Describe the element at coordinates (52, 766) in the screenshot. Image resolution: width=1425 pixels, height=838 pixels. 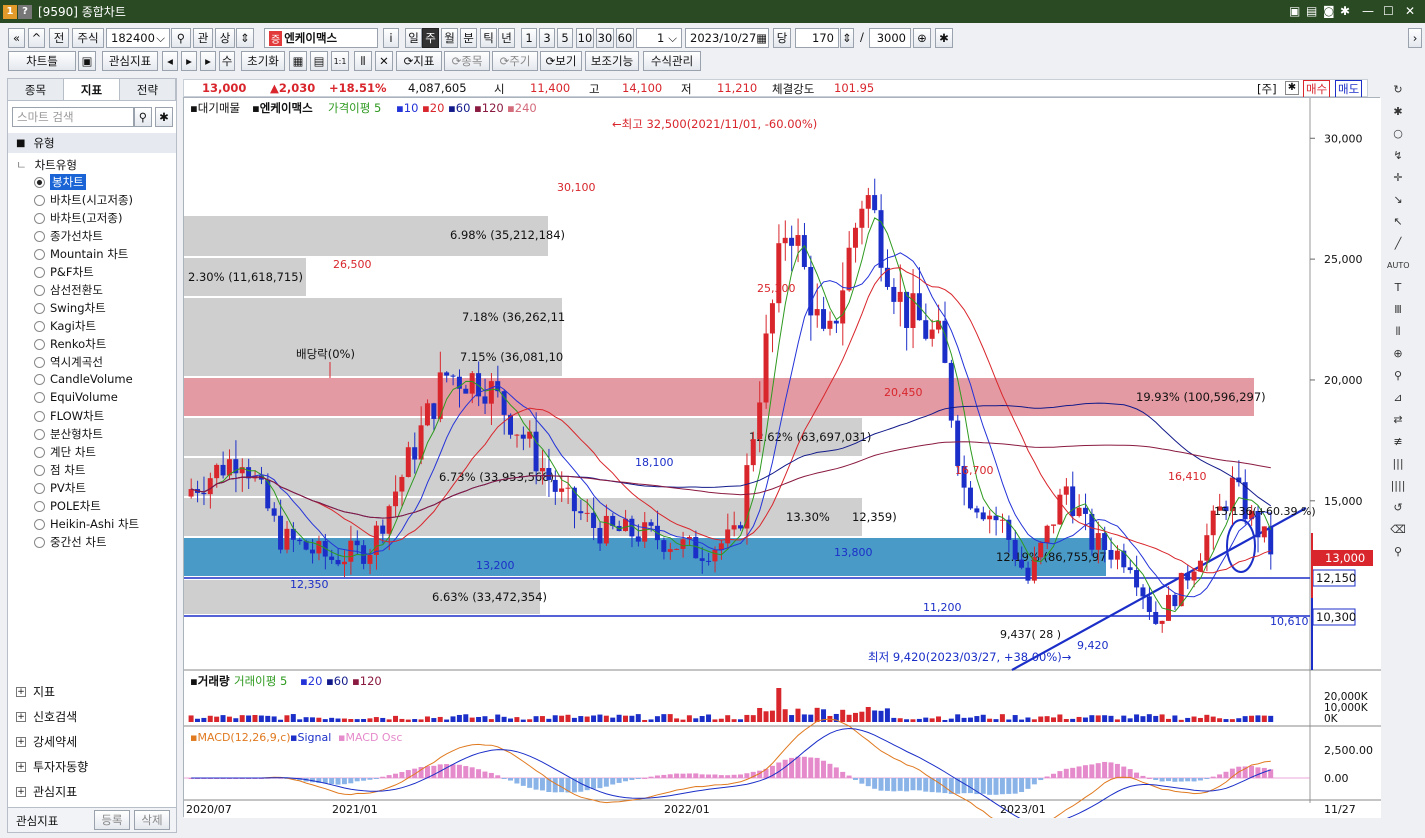
I see `left-bottom-item: + 투자자동향` at that location.